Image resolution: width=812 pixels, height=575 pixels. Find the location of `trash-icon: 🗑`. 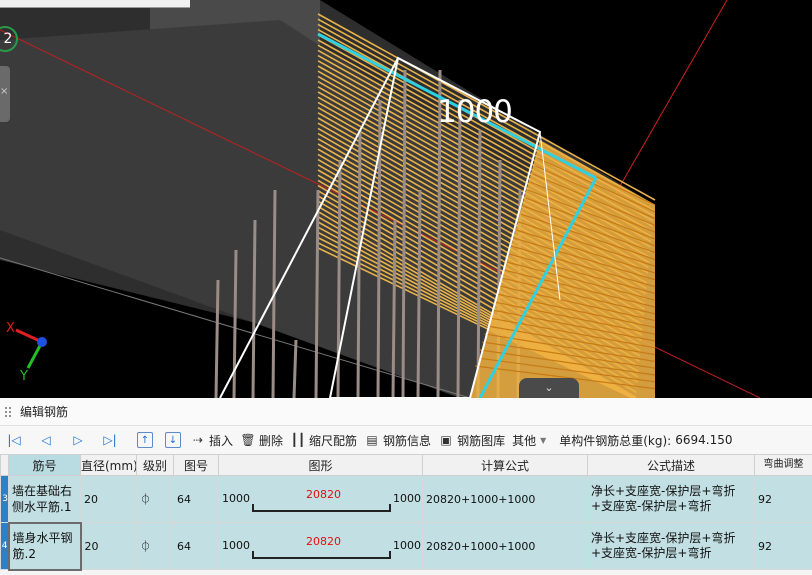

trash-icon: 🗑 is located at coordinates (248, 440).